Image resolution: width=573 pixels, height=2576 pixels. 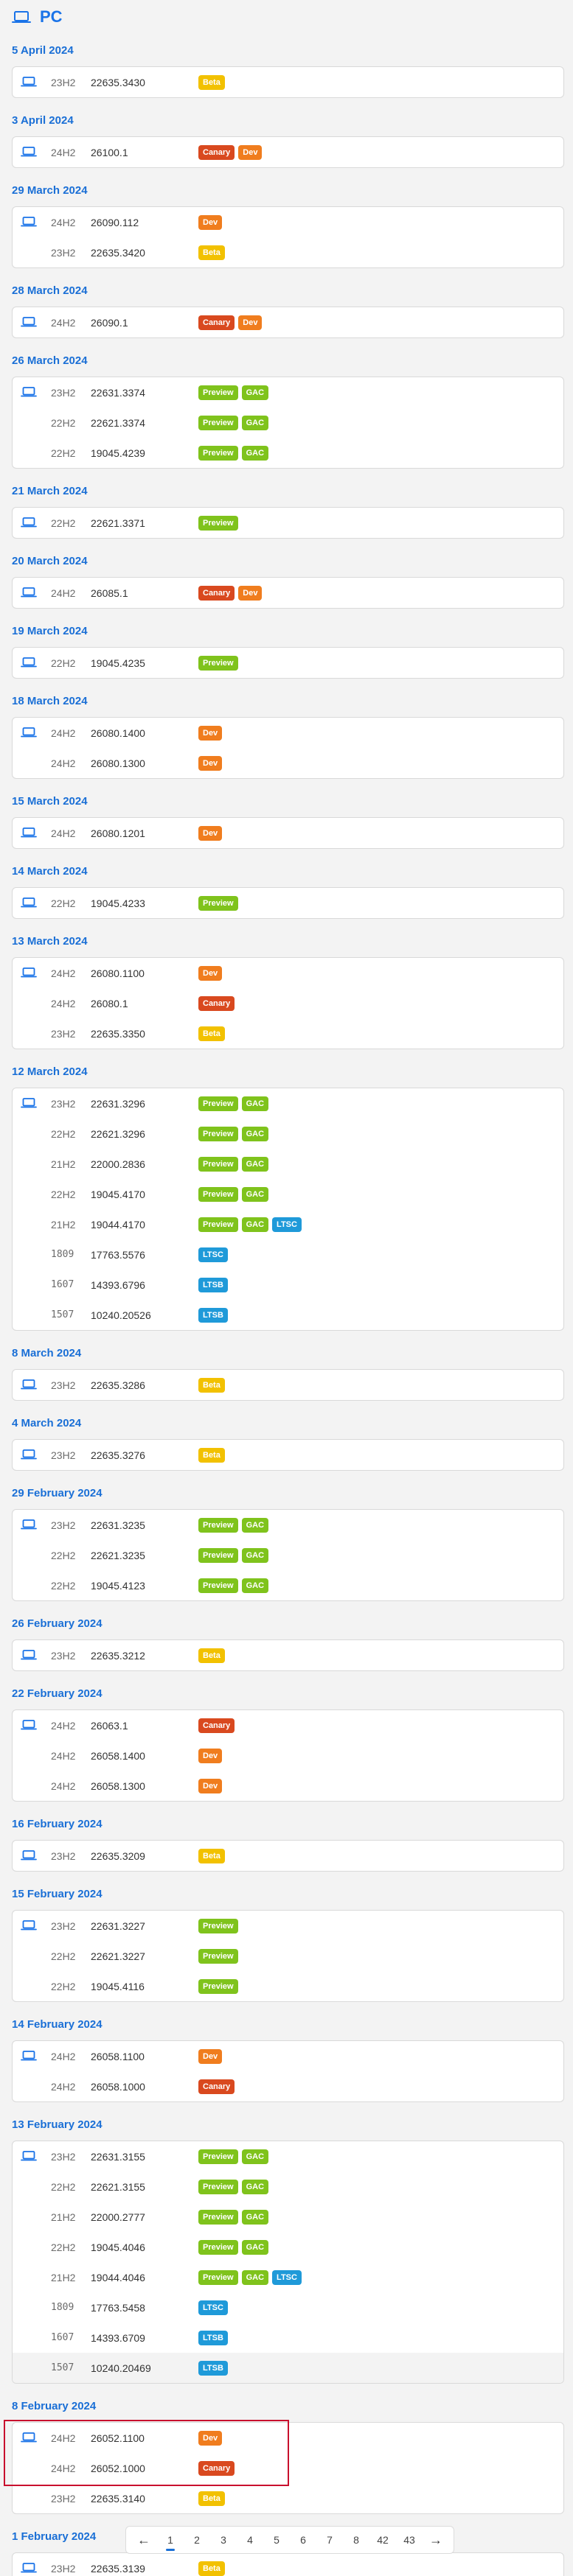 What do you see at coordinates (118, 1586) in the screenshot?
I see `build-number: 19045.4123` at bounding box center [118, 1586].